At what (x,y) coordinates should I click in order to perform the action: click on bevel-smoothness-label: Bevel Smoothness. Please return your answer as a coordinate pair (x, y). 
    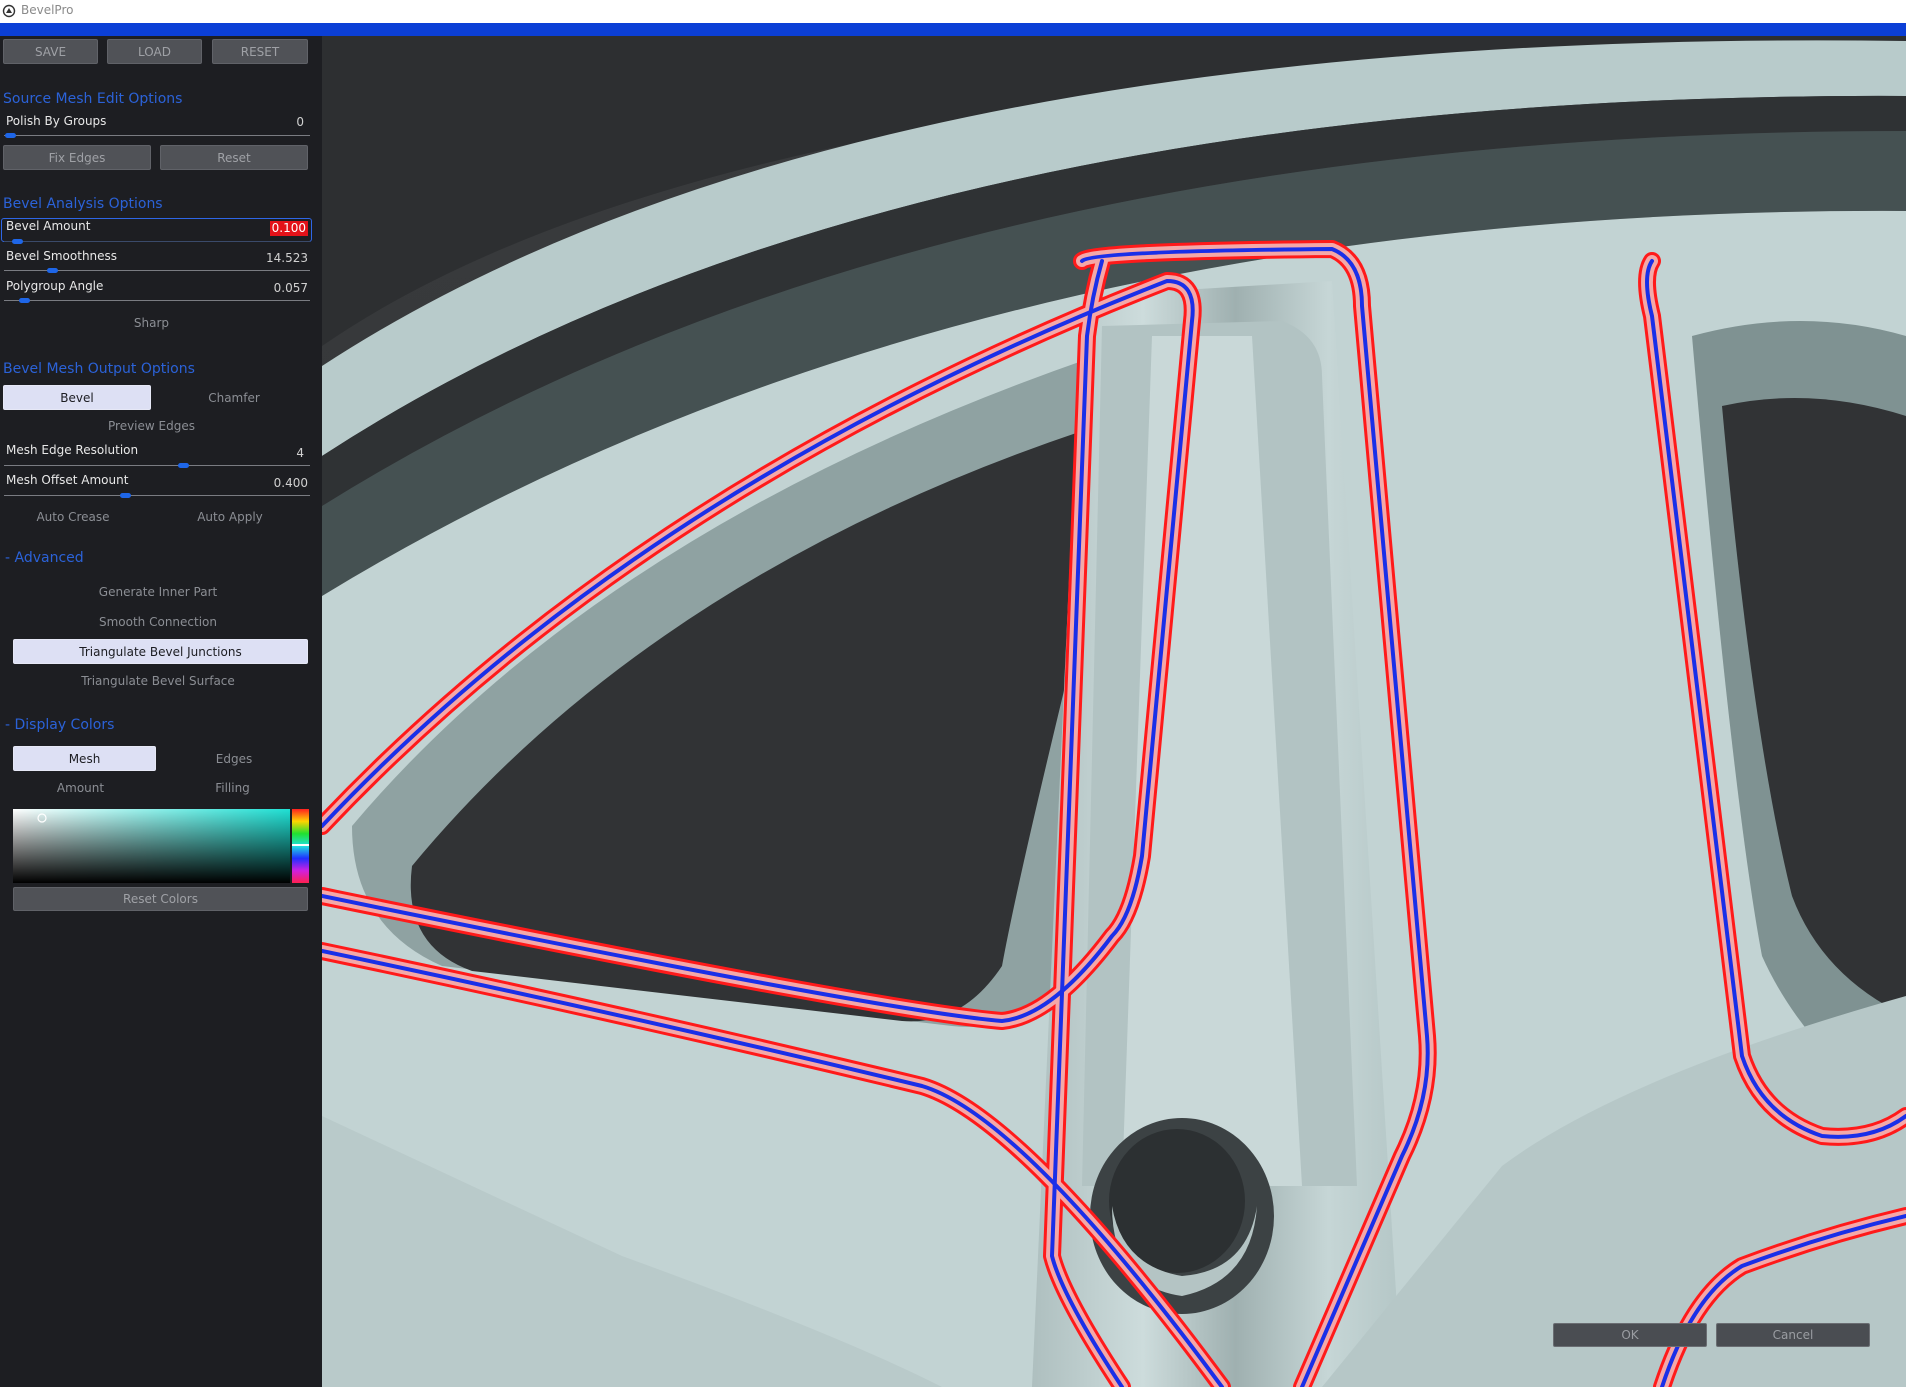
    Looking at the image, I should click on (62, 256).